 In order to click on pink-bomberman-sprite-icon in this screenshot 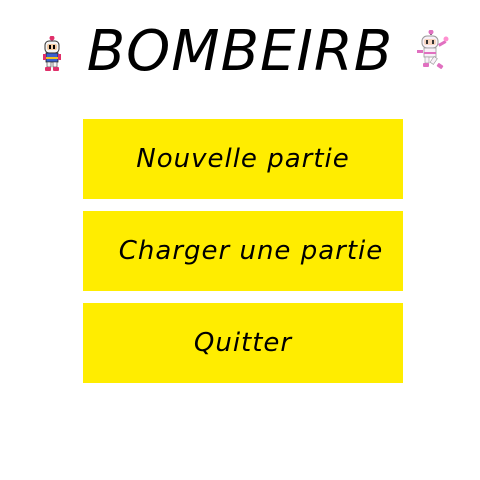, I will do `click(432, 52)`.